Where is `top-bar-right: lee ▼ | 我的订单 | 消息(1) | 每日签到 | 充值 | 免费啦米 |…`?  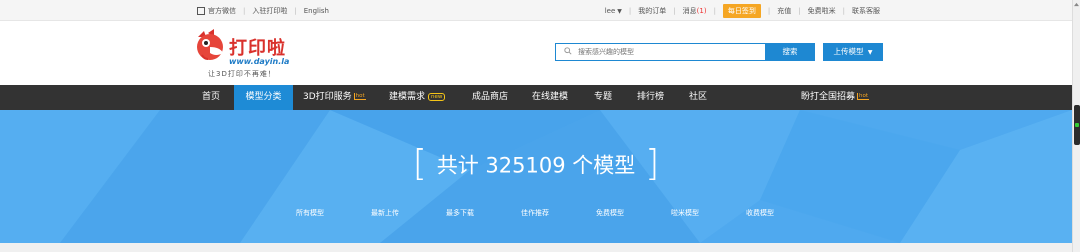
top-bar-right: lee ▼ | 我的订单 | 消息(1) | 每日签到 | 充值 | 免费啦米 |… is located at coordinates (742, 11).